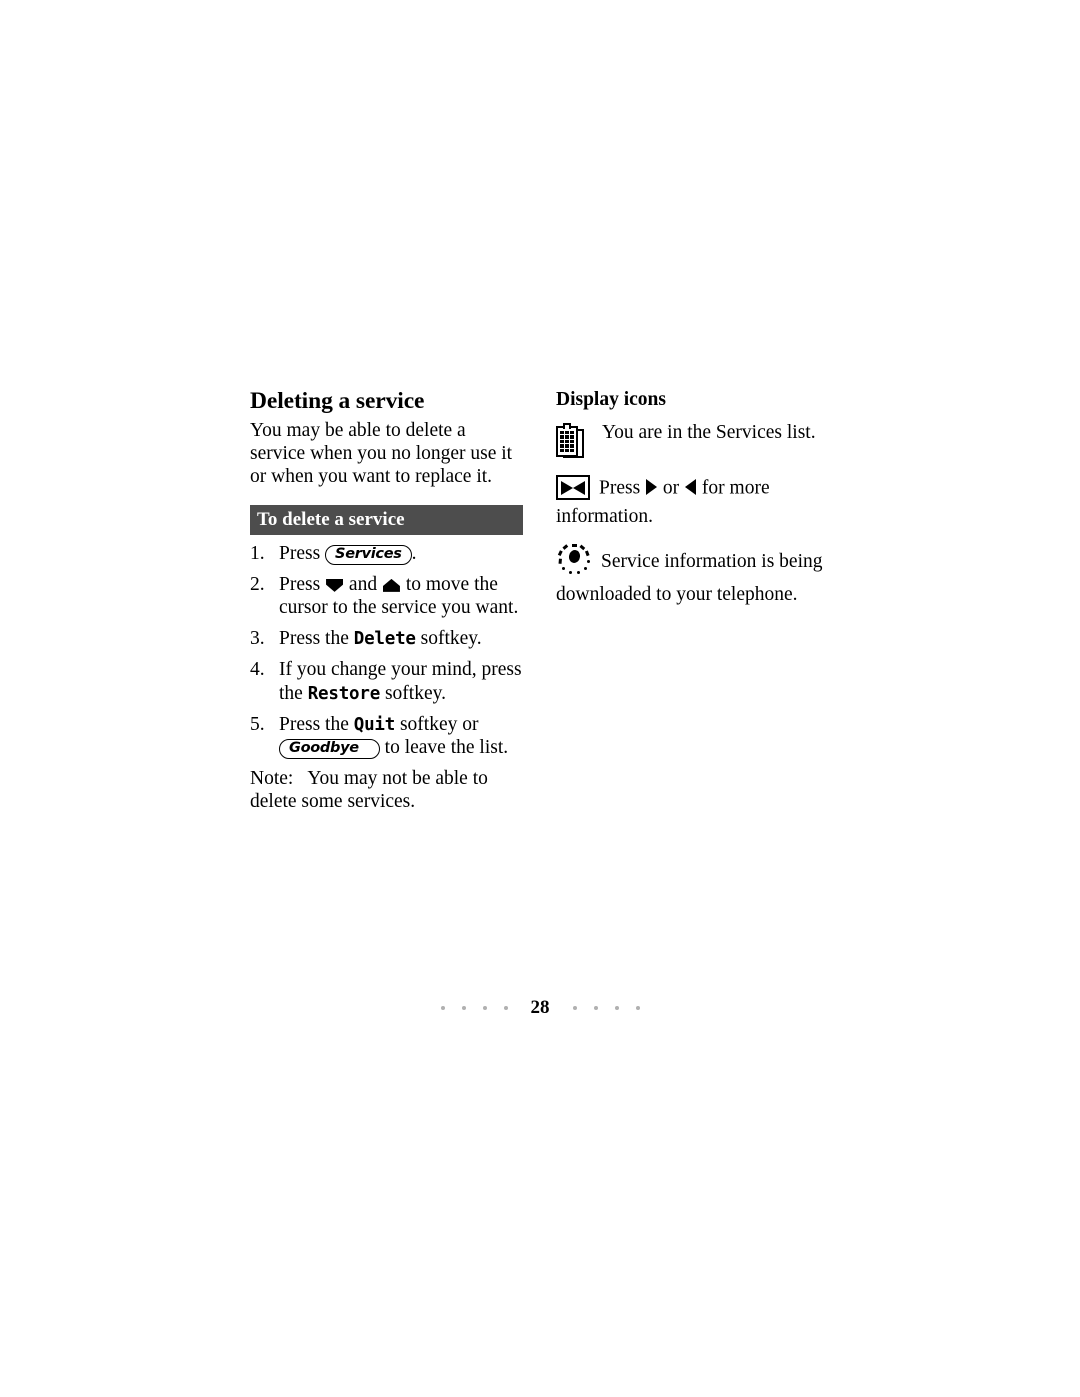  I want to click on display-icons-heading: Display icons, so click(611, 399).